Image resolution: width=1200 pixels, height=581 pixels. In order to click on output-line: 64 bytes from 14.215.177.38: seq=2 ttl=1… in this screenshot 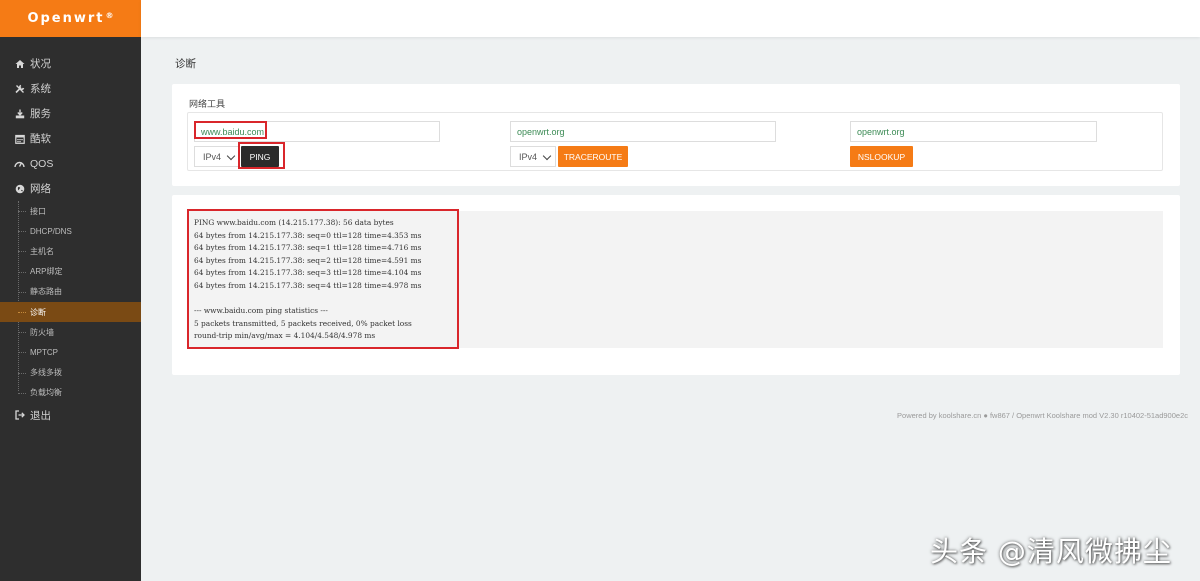, I will do `click(308, 260)`.